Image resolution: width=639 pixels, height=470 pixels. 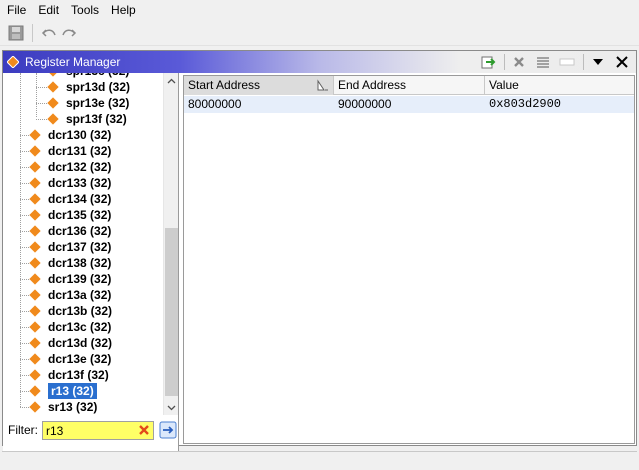 I want to click on tree-item-label: dcr13d (32), so click(x=80, y=343).